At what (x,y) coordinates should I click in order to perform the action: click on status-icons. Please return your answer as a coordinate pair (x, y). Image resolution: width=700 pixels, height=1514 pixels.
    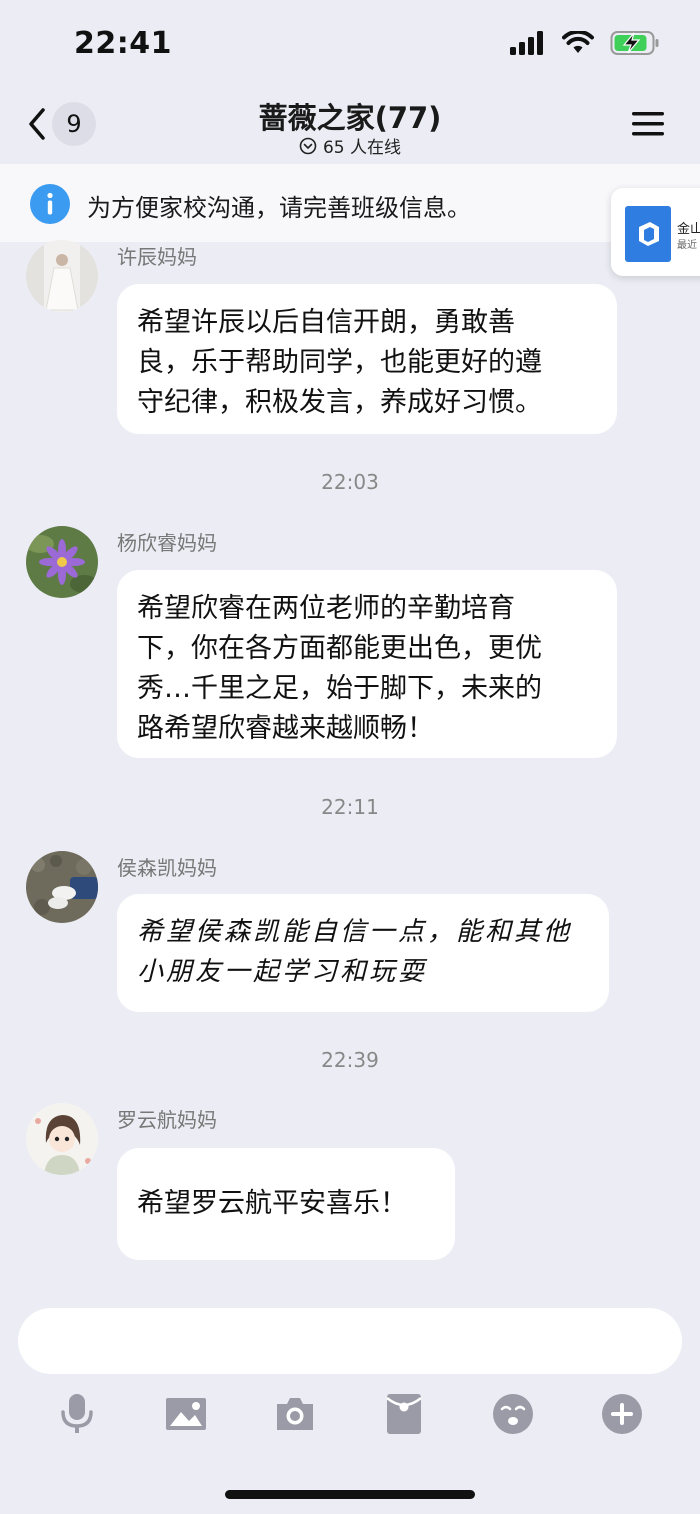
    Looking at the image, I should click on (585, 43).